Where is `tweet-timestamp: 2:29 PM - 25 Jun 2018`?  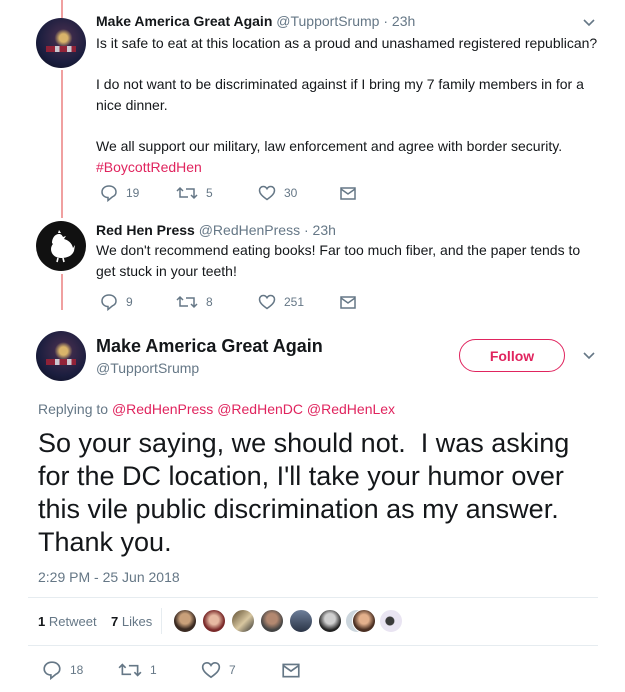 tweet-timestamp: 2:29 PM - 25 Jun 2018 is located at coordinates (109, 577).